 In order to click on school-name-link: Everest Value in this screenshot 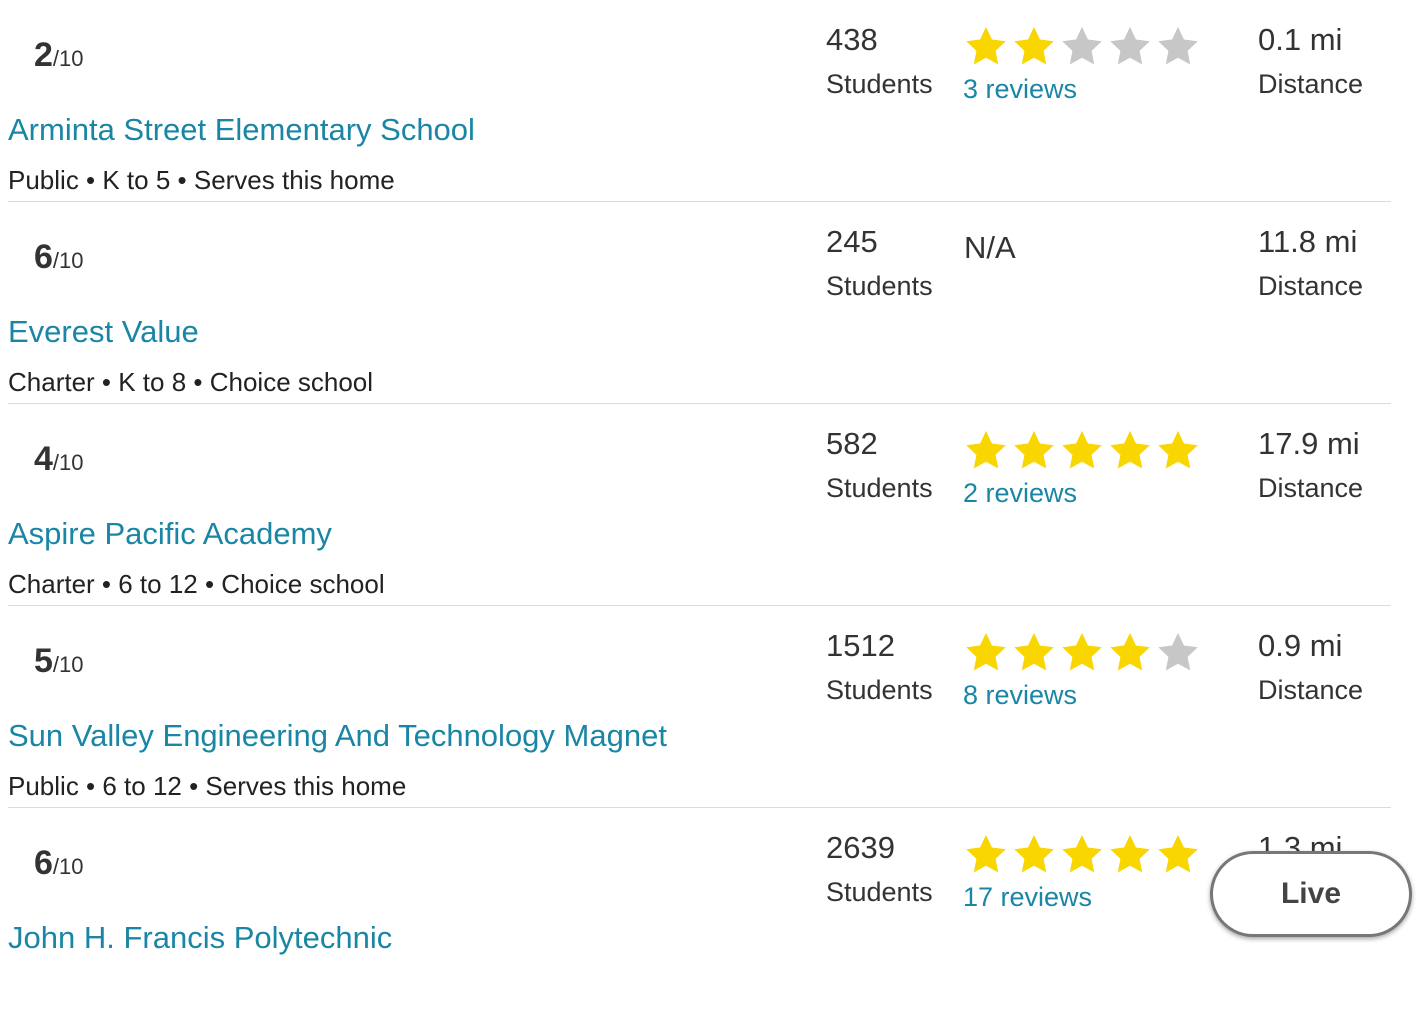, I will do `click(103, 332)`.